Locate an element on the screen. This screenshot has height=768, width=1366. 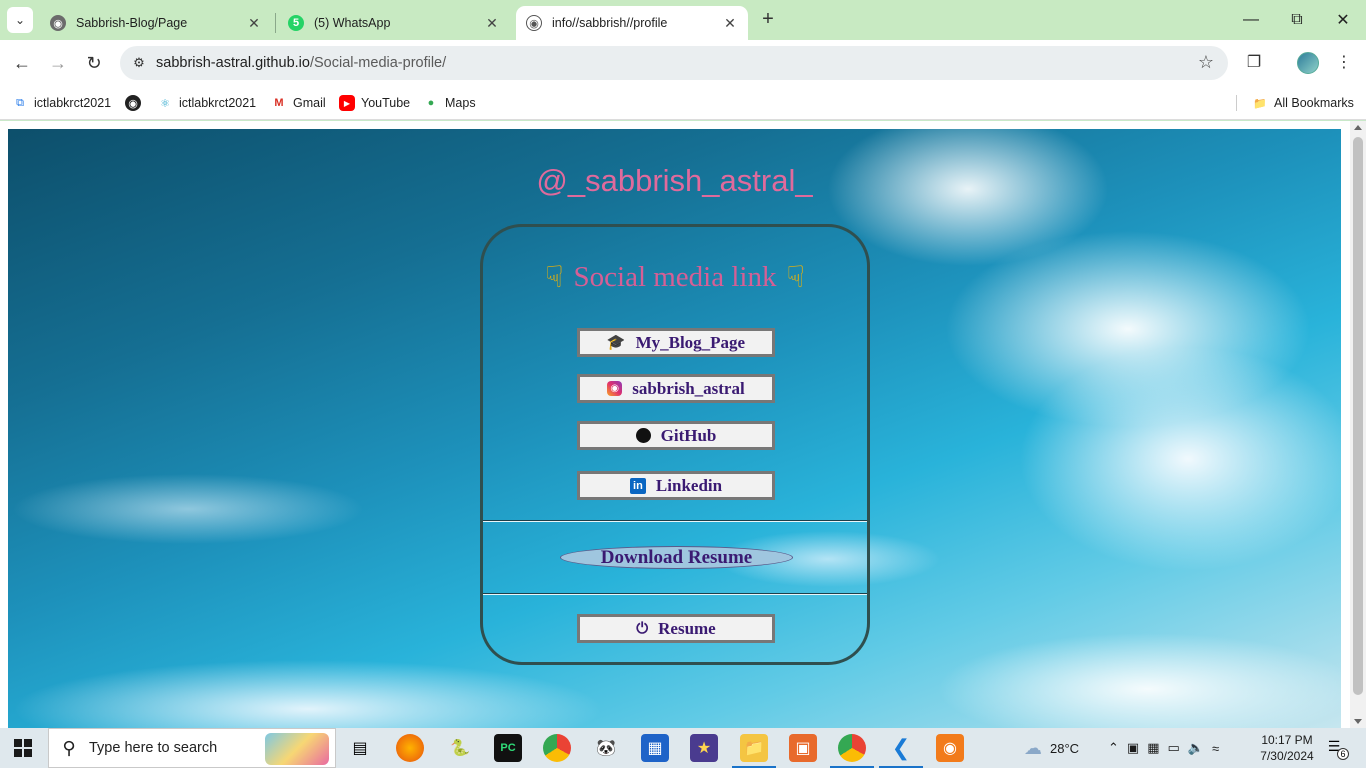
minimize-button: — is located at coordinates (1251, 20).